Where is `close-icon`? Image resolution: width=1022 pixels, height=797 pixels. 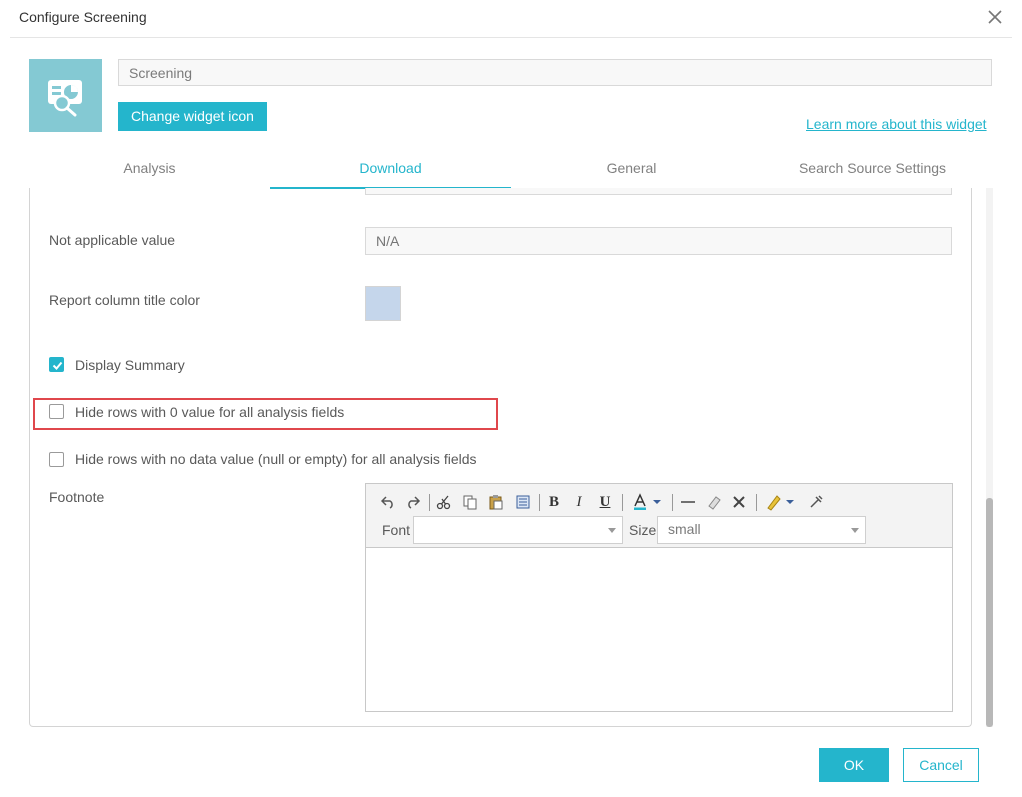 close-icon is located at coordinates (995, 17).